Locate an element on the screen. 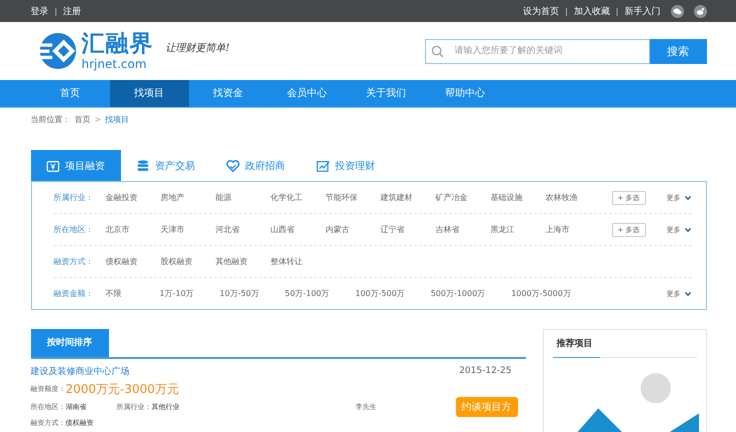 This screenshot has height=432, width=736. filter-option: 化学化工 is located at coordinates (298, 197).